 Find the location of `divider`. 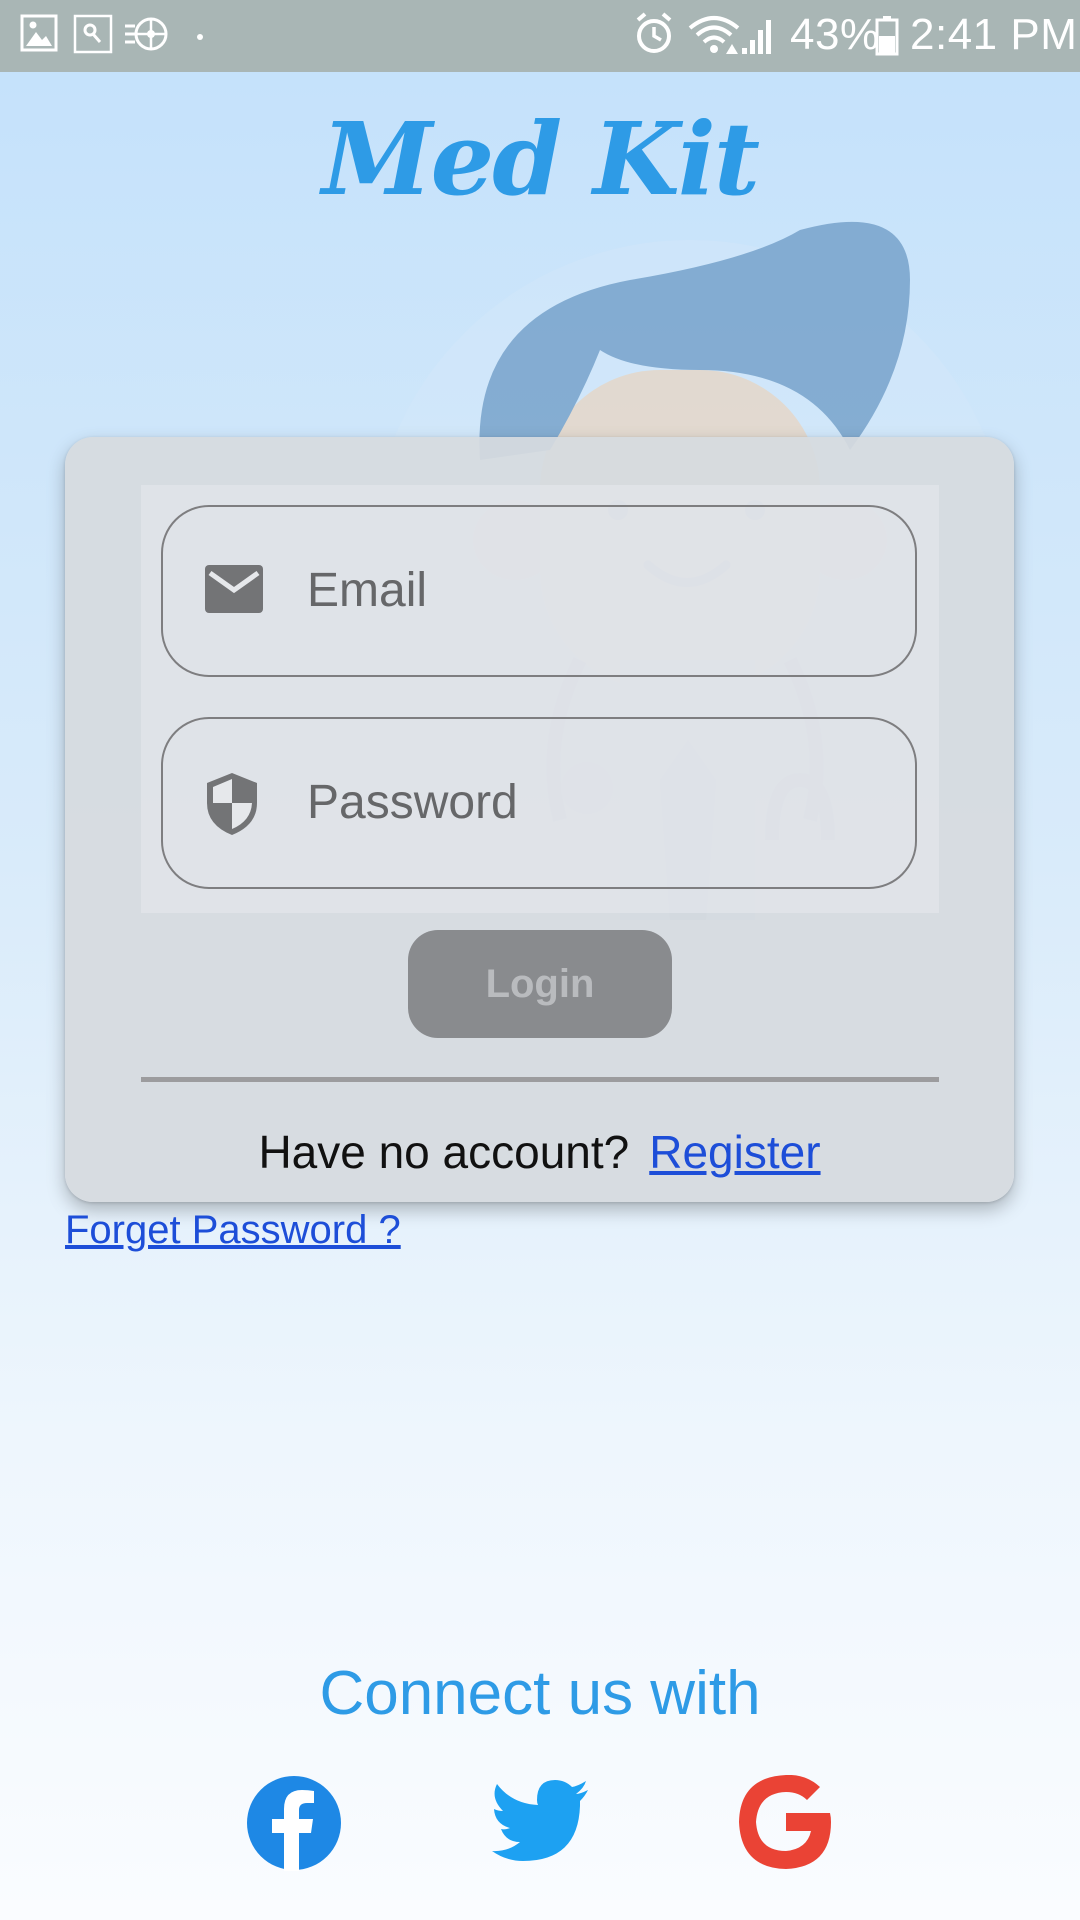

divider is located at coordinates (540, 1079).